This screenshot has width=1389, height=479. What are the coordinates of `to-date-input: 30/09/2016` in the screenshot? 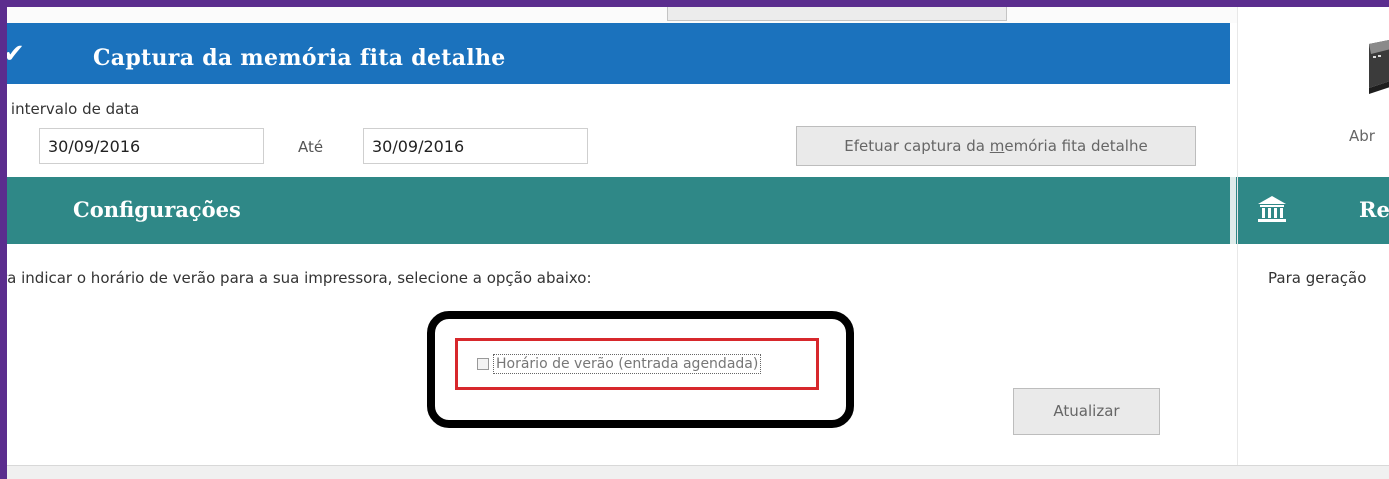 It's located at (475, 146).